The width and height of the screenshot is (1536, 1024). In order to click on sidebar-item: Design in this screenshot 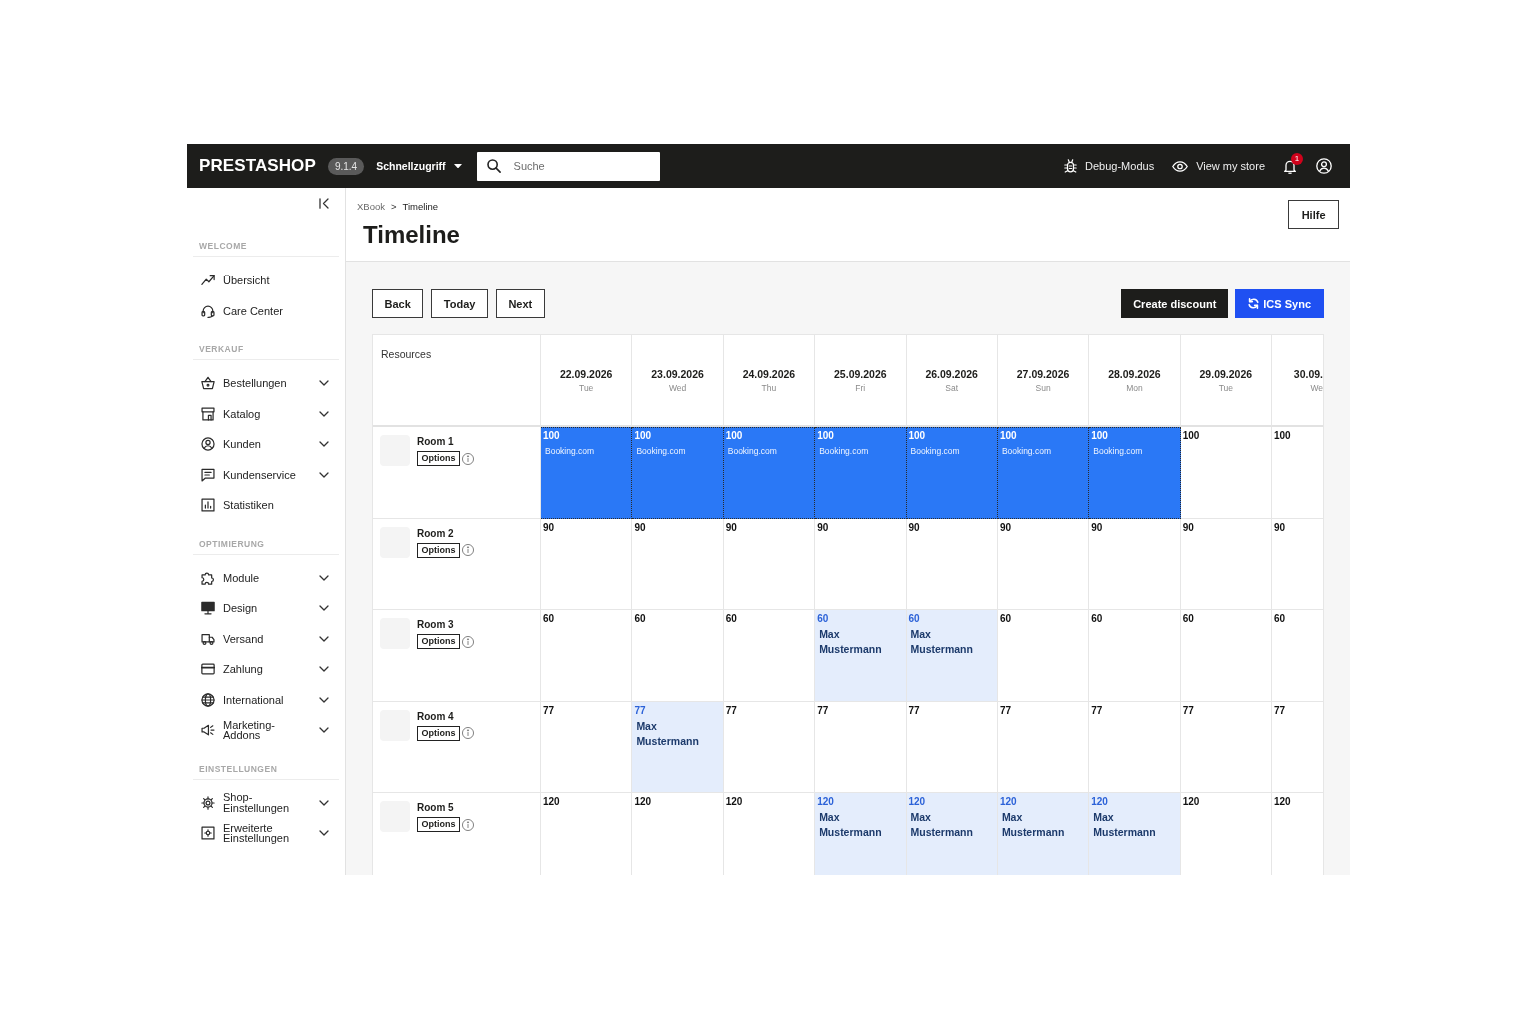, I will do `click(266, 608)`.